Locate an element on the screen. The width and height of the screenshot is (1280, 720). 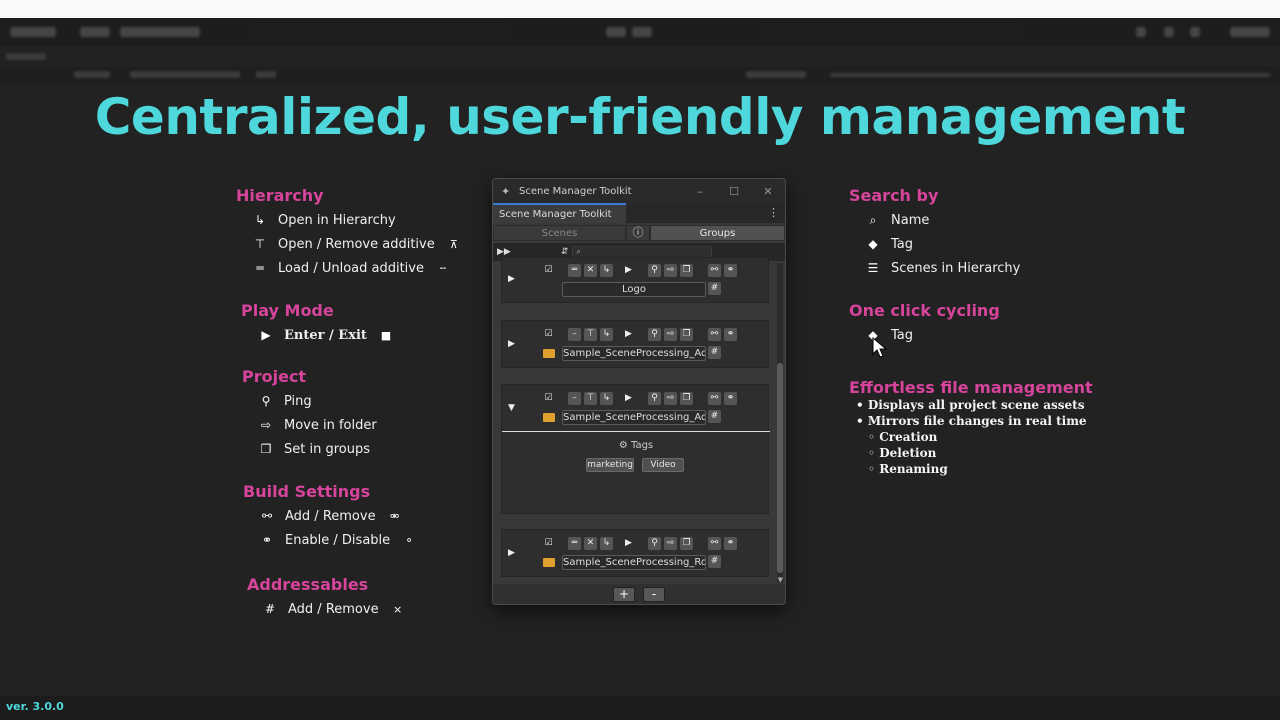
folder-icon is located at coordinates (549, 562).